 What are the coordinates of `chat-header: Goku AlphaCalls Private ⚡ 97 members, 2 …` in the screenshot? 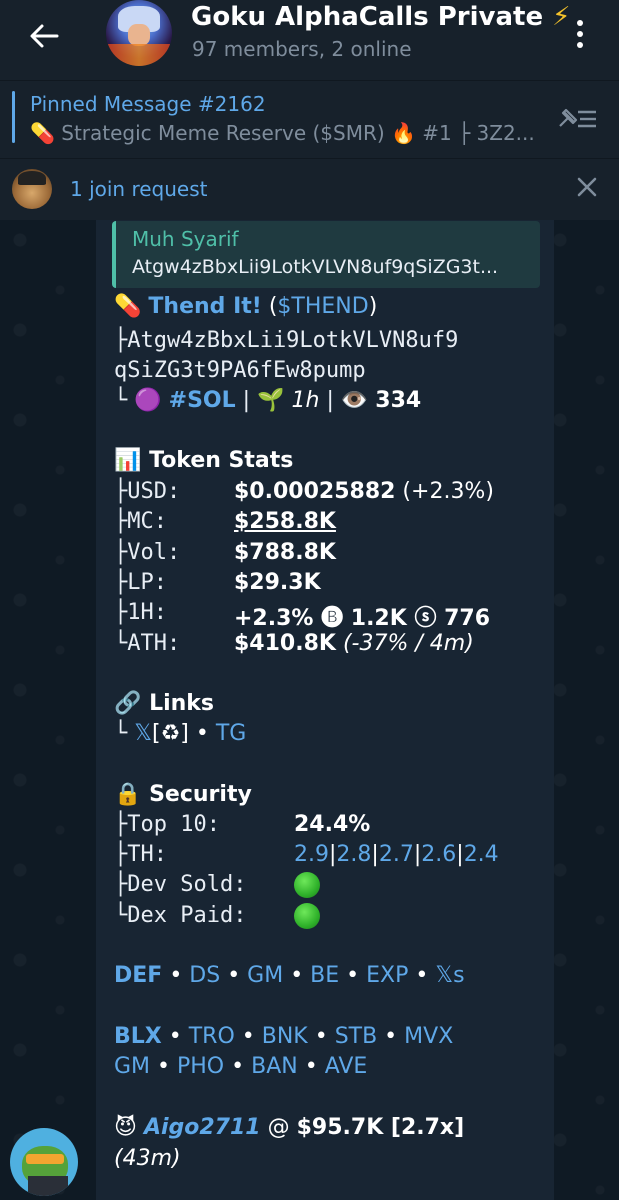 It's located at (309, 40).